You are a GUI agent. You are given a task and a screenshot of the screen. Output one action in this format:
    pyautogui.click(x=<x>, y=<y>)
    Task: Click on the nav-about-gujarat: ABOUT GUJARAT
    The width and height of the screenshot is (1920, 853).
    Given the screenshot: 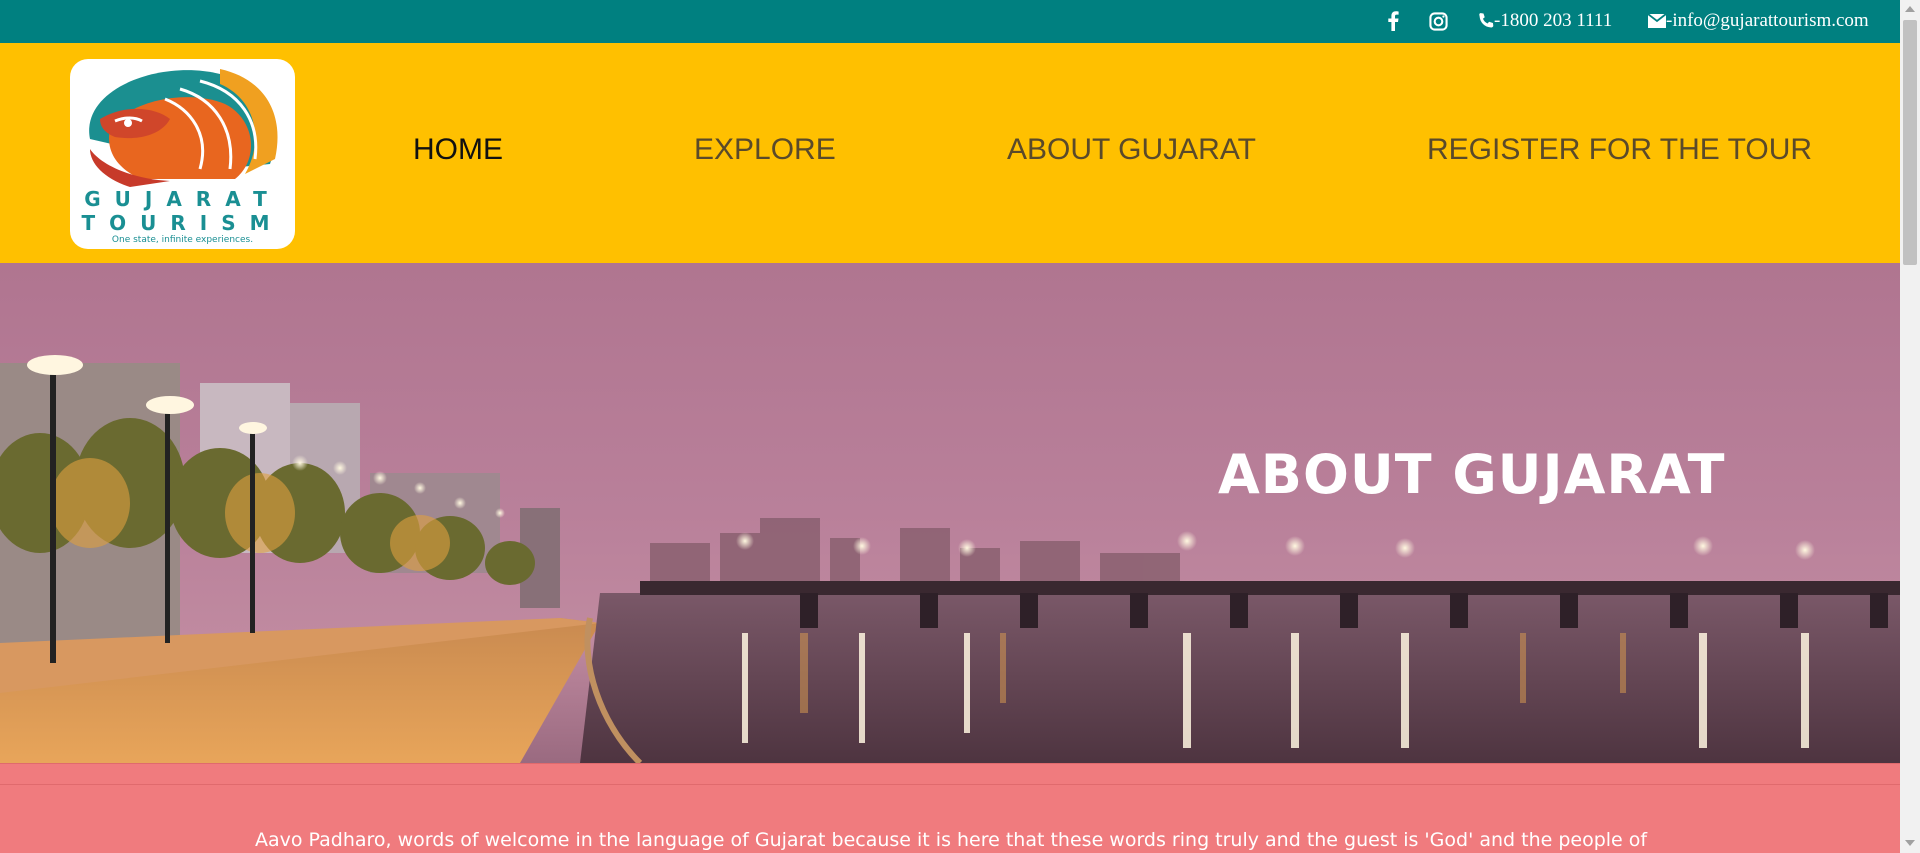 What is the action you would take?
    pyautogui.click(x=1131, y=150)
    